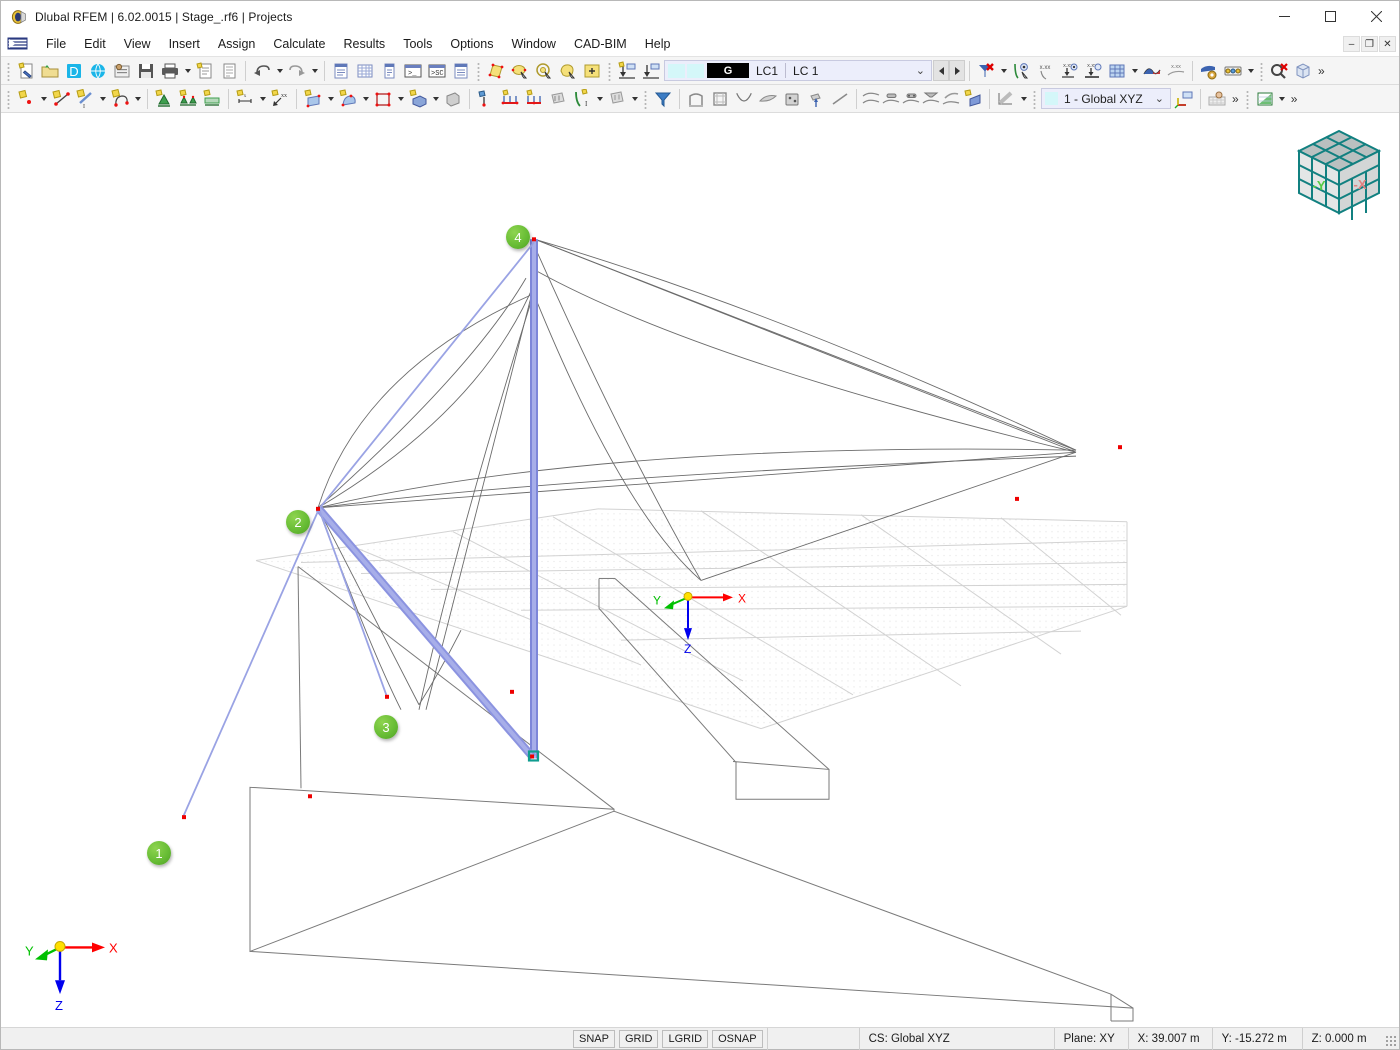  Describe the element at coordinates (56, 44) in the screenshot. I see `menu-file: File` at that location.